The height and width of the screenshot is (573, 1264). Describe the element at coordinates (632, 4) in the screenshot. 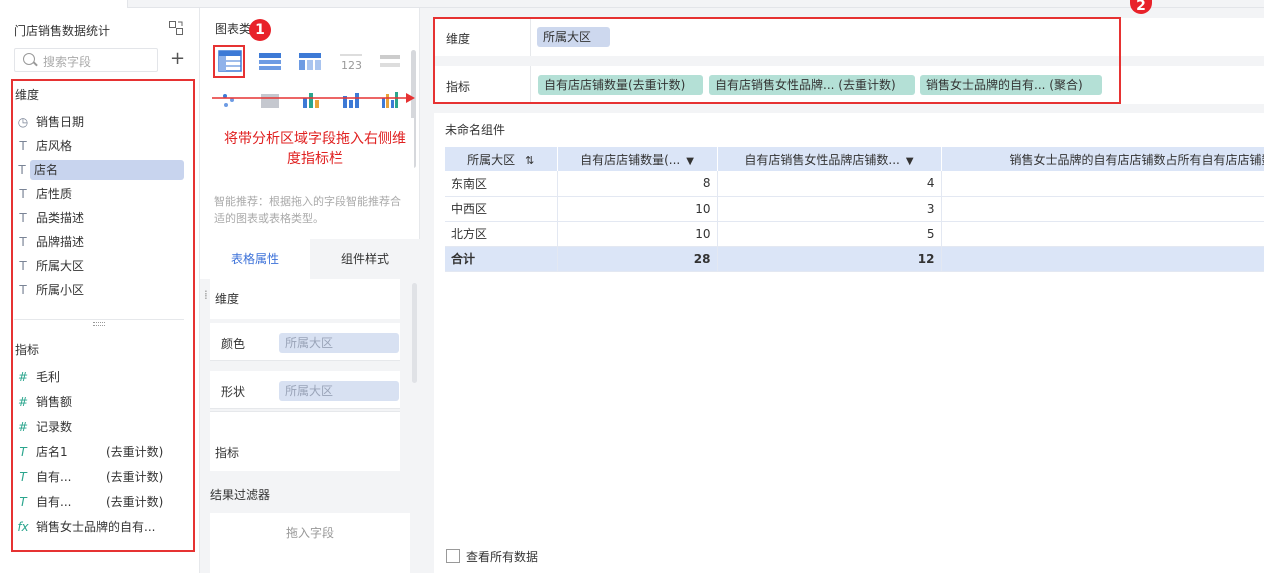

I see `top-tab-bar` at that location.